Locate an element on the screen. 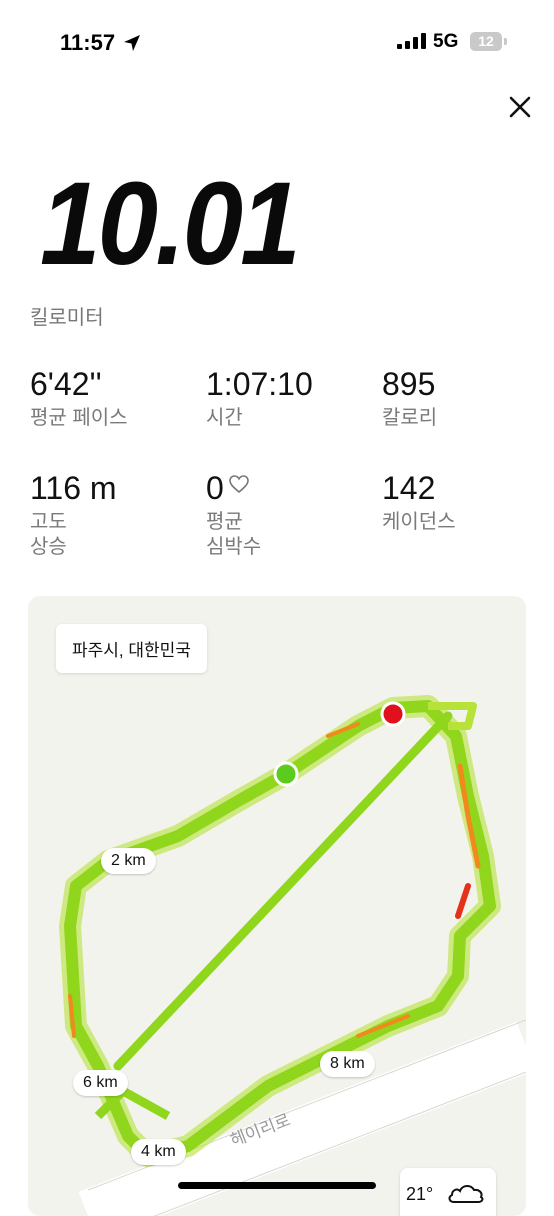 The height and width of the screenshot is (1216, 554). cadence-label: 케이던스 is located at coordinates (419, 522).